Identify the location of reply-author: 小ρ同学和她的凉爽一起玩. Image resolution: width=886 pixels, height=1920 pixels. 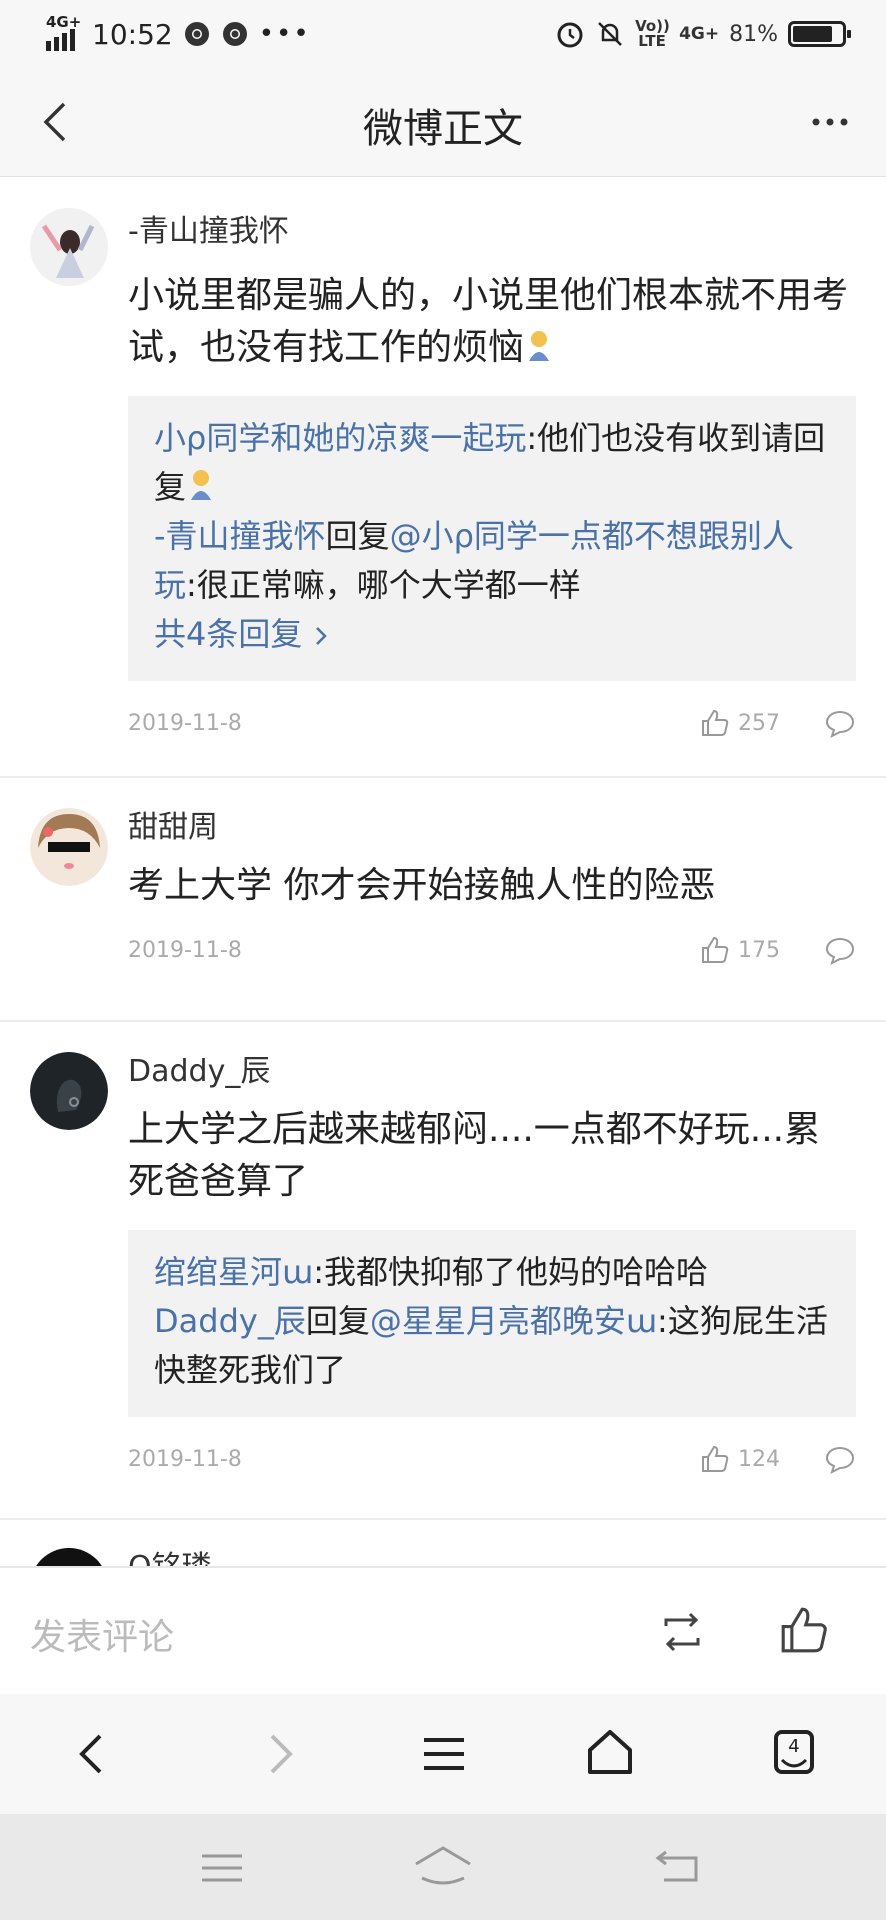
(340, 438).